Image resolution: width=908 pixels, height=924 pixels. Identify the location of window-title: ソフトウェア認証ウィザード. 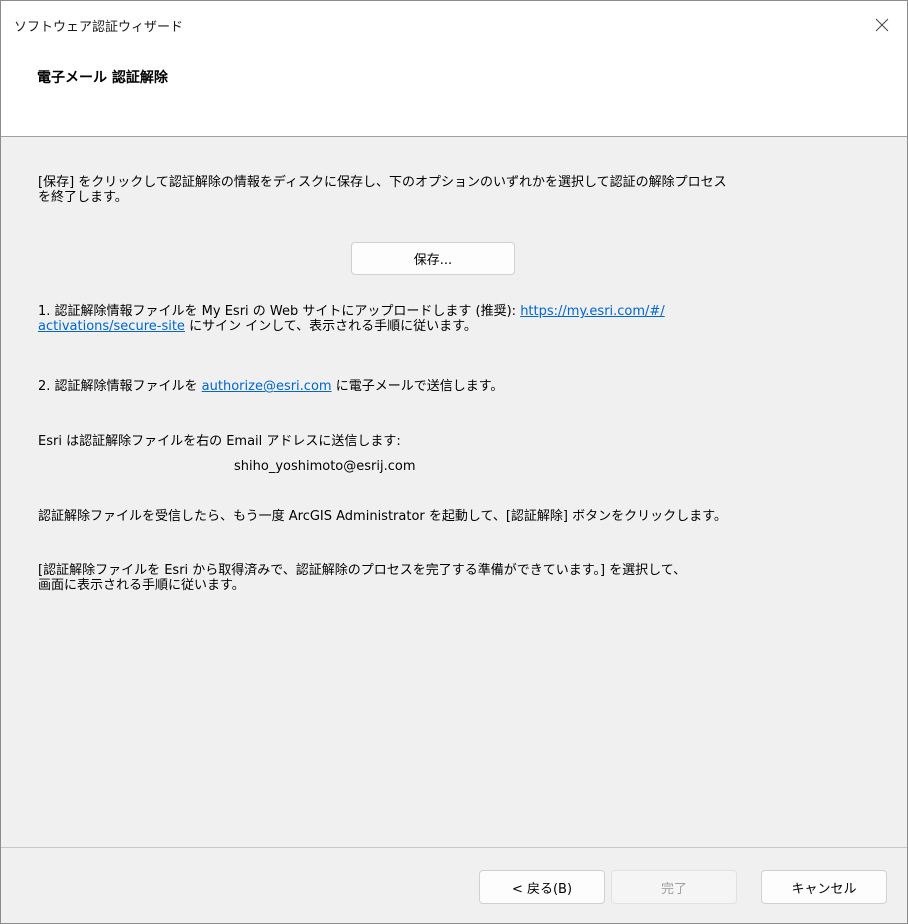
(99, 27).